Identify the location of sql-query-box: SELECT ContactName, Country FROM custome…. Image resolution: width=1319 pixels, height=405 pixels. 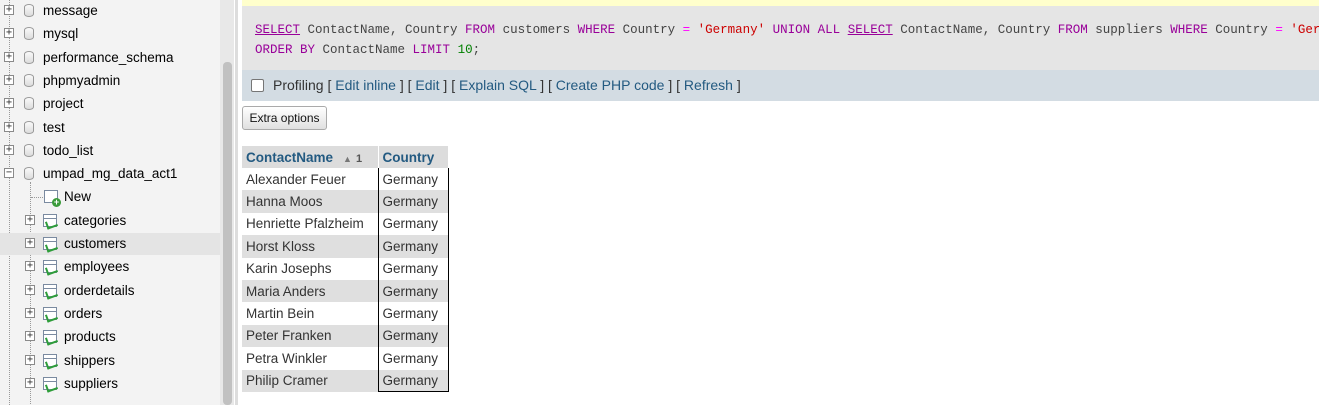
(780, 35).